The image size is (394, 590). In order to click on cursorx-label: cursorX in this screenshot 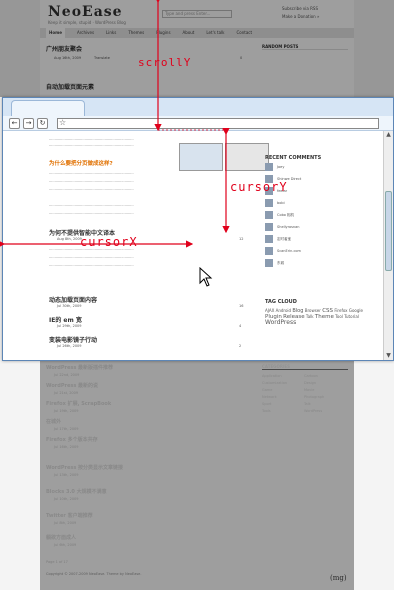, I will do `click(109, 242)`.